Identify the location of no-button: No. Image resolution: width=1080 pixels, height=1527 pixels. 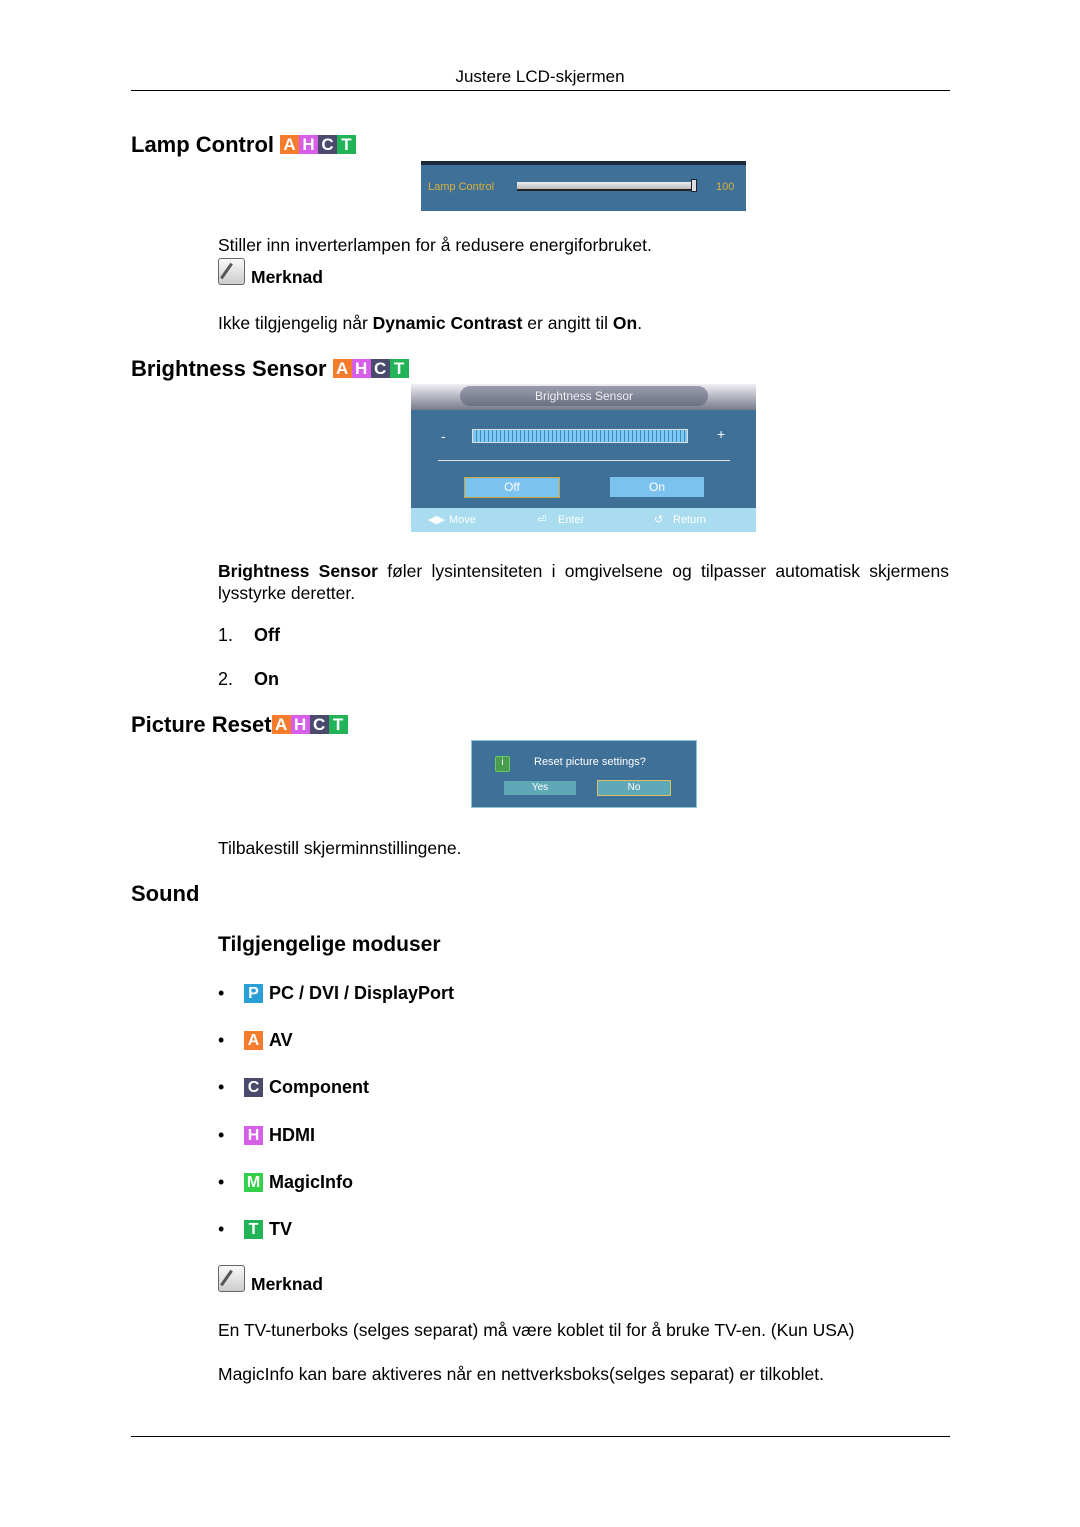
(634, 788).